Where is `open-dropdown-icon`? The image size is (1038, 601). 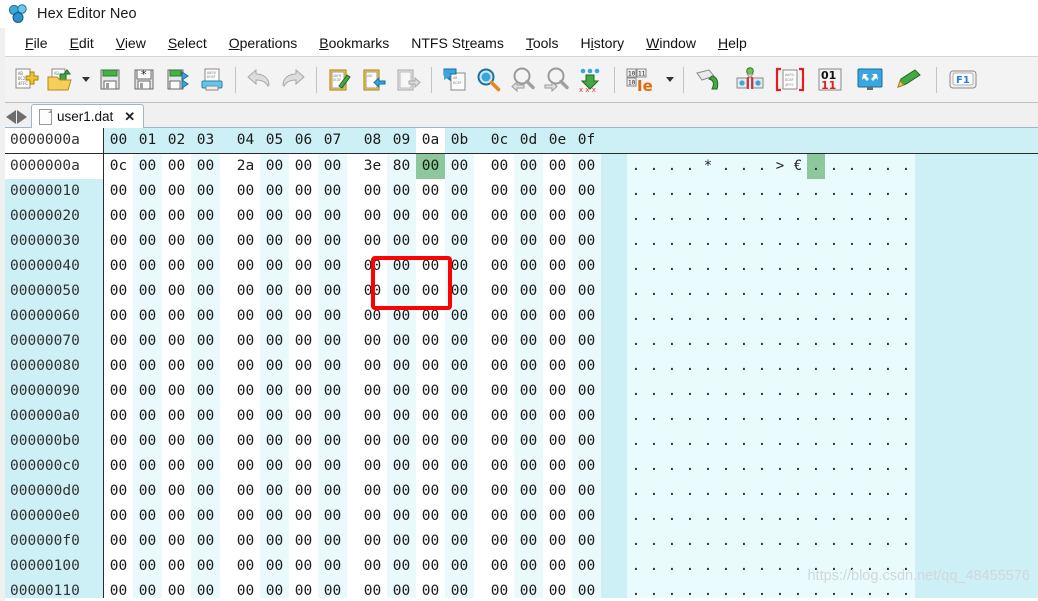
open-dropdown-icon is located at coordinates (85, 80).